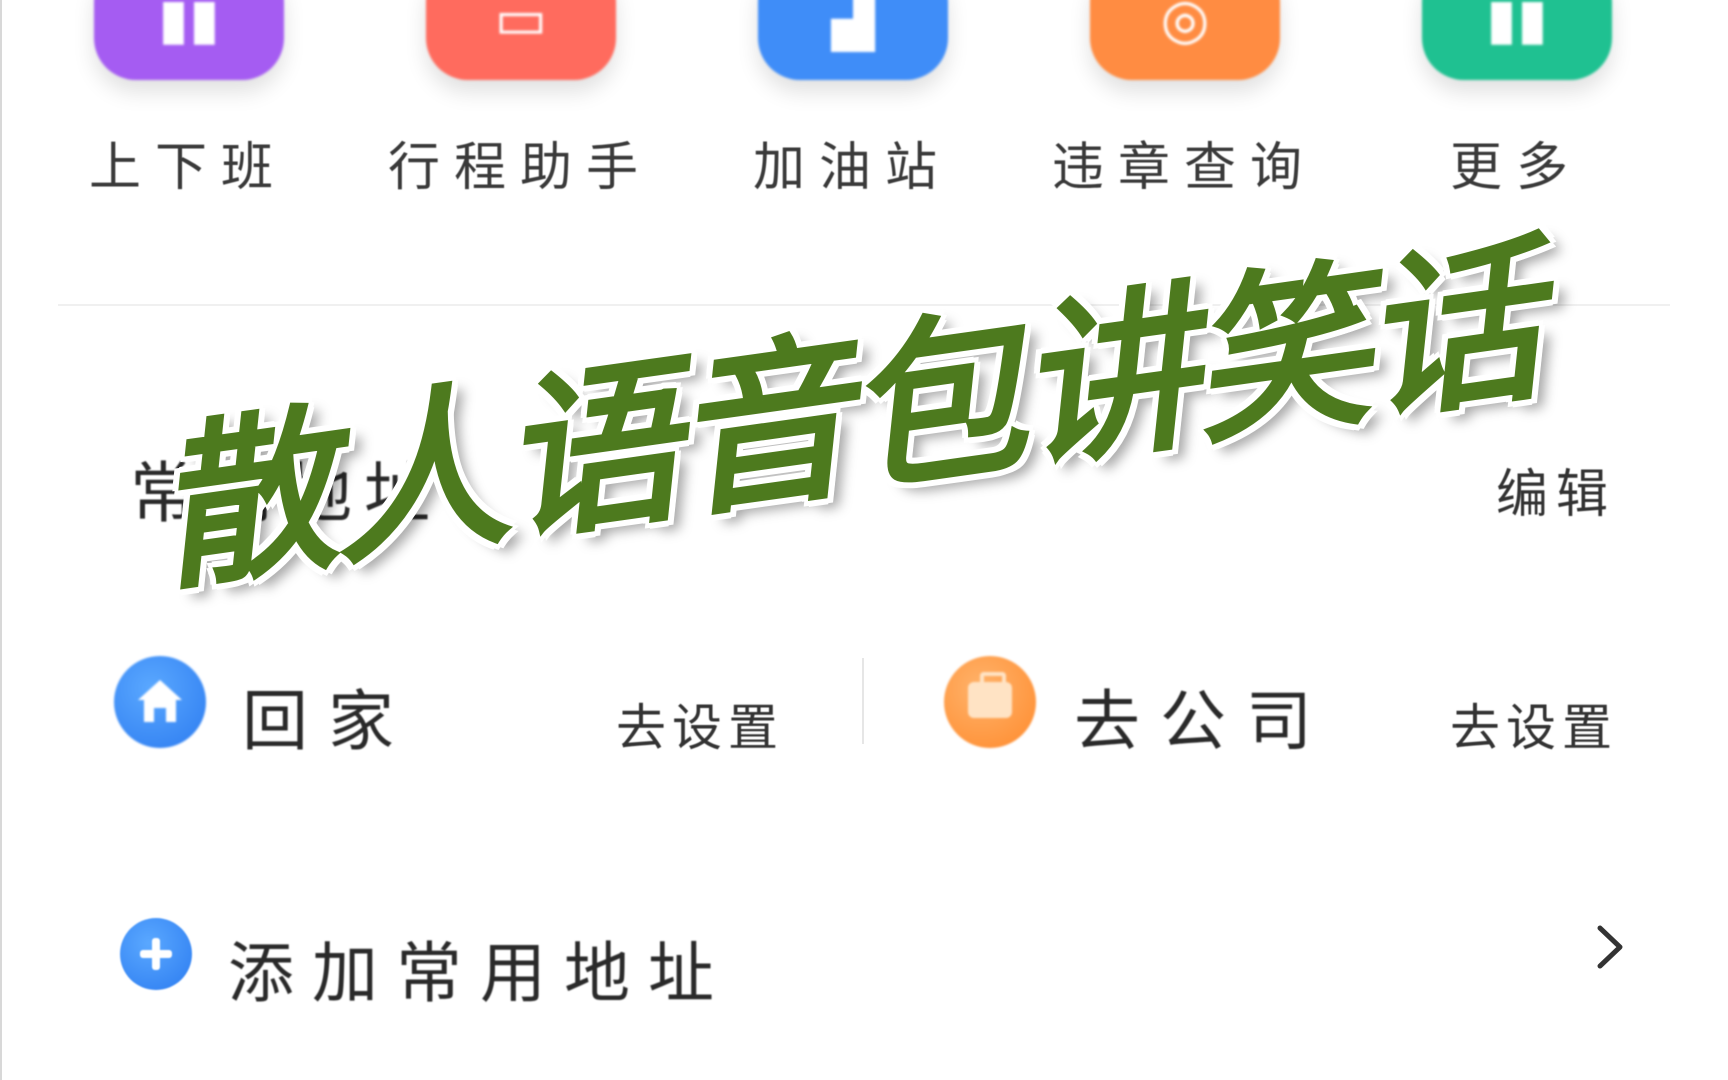  What do you see at coordinates (1516, 100) in the screenshot?
I see `quick-action-more: ▮▮ 更多` at bounding box center [1516, 100].